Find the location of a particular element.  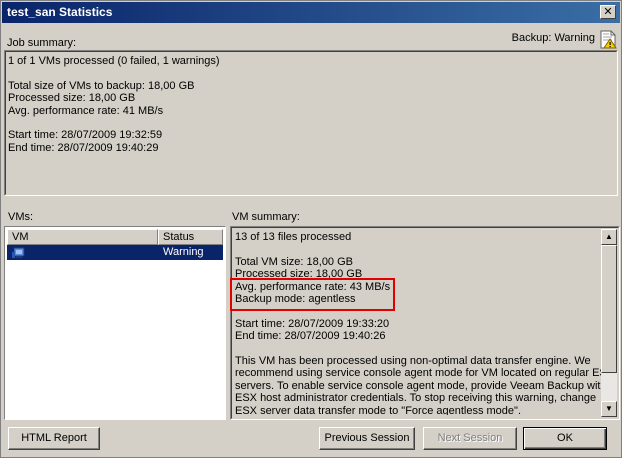

previous-session-button: Previous Session is located at coordinates (367, 438).